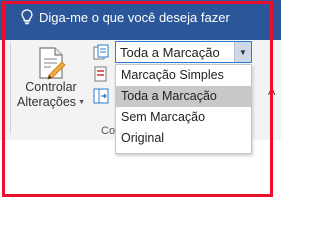 This screenshot has width=320, height=240. I want to click on combo-selected-value: Toda a Marcação, so click(170, 52).